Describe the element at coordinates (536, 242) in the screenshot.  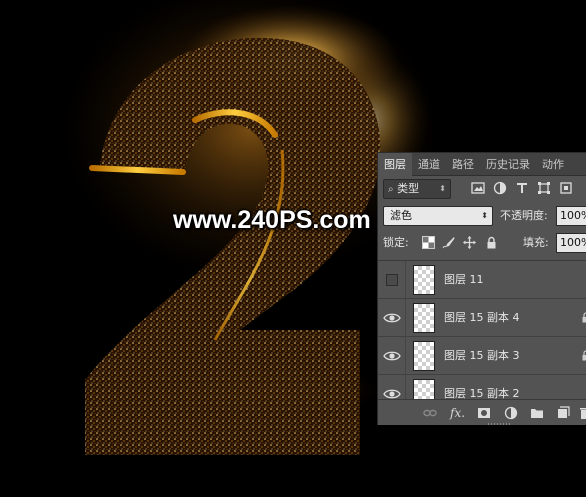
I see `fill-label: 填充:` at that location.